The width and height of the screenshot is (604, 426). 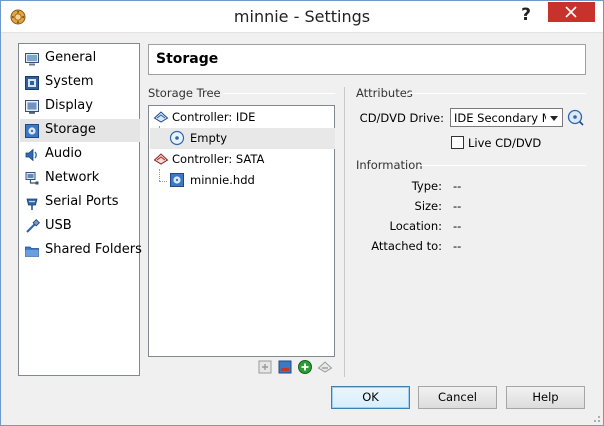 I want to click on general-icon, so click(x=32, y=59).